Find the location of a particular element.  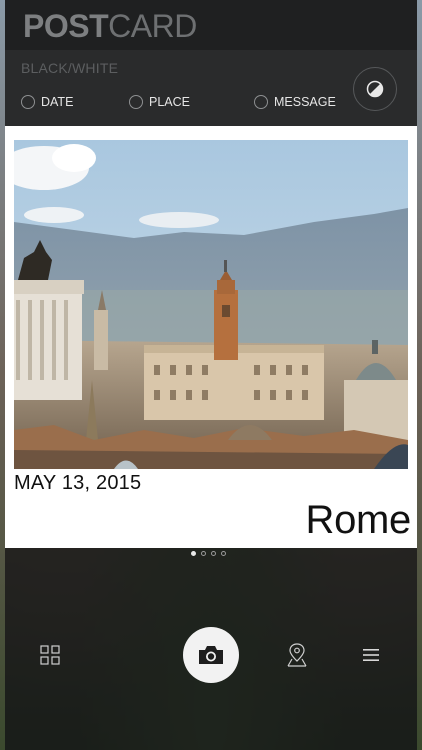

place-option-label: PLACE is located at coordinates (169, 102).